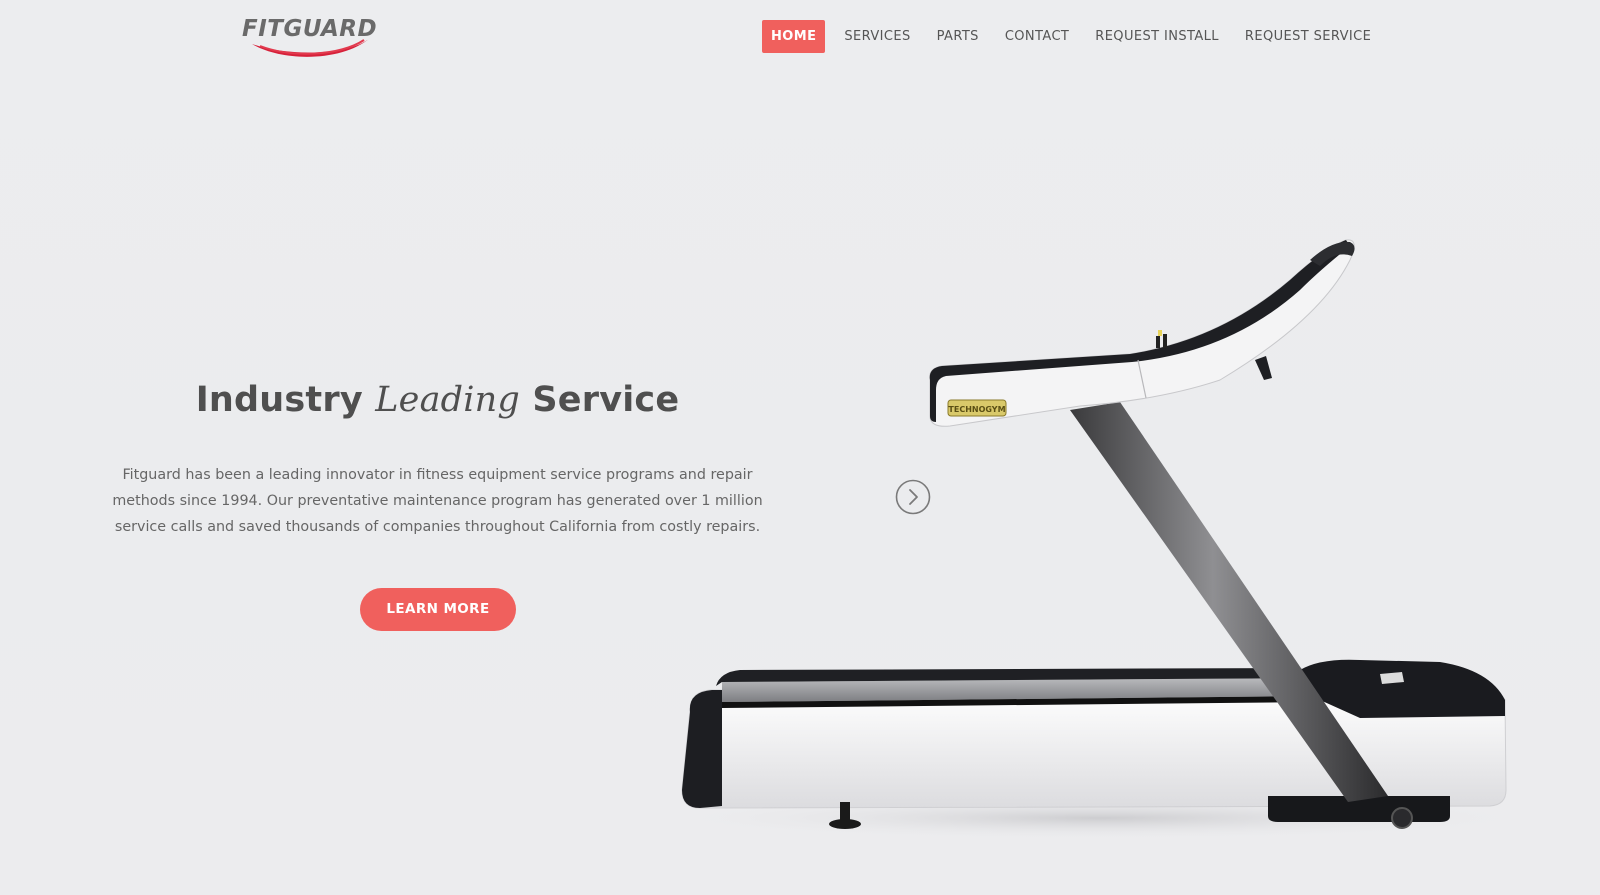 The height and width of the screenshot is (895, 1600). Describe the element at coordinates (877, 36) in the screenshot. I see `nav-services: SERVICES` at that location.